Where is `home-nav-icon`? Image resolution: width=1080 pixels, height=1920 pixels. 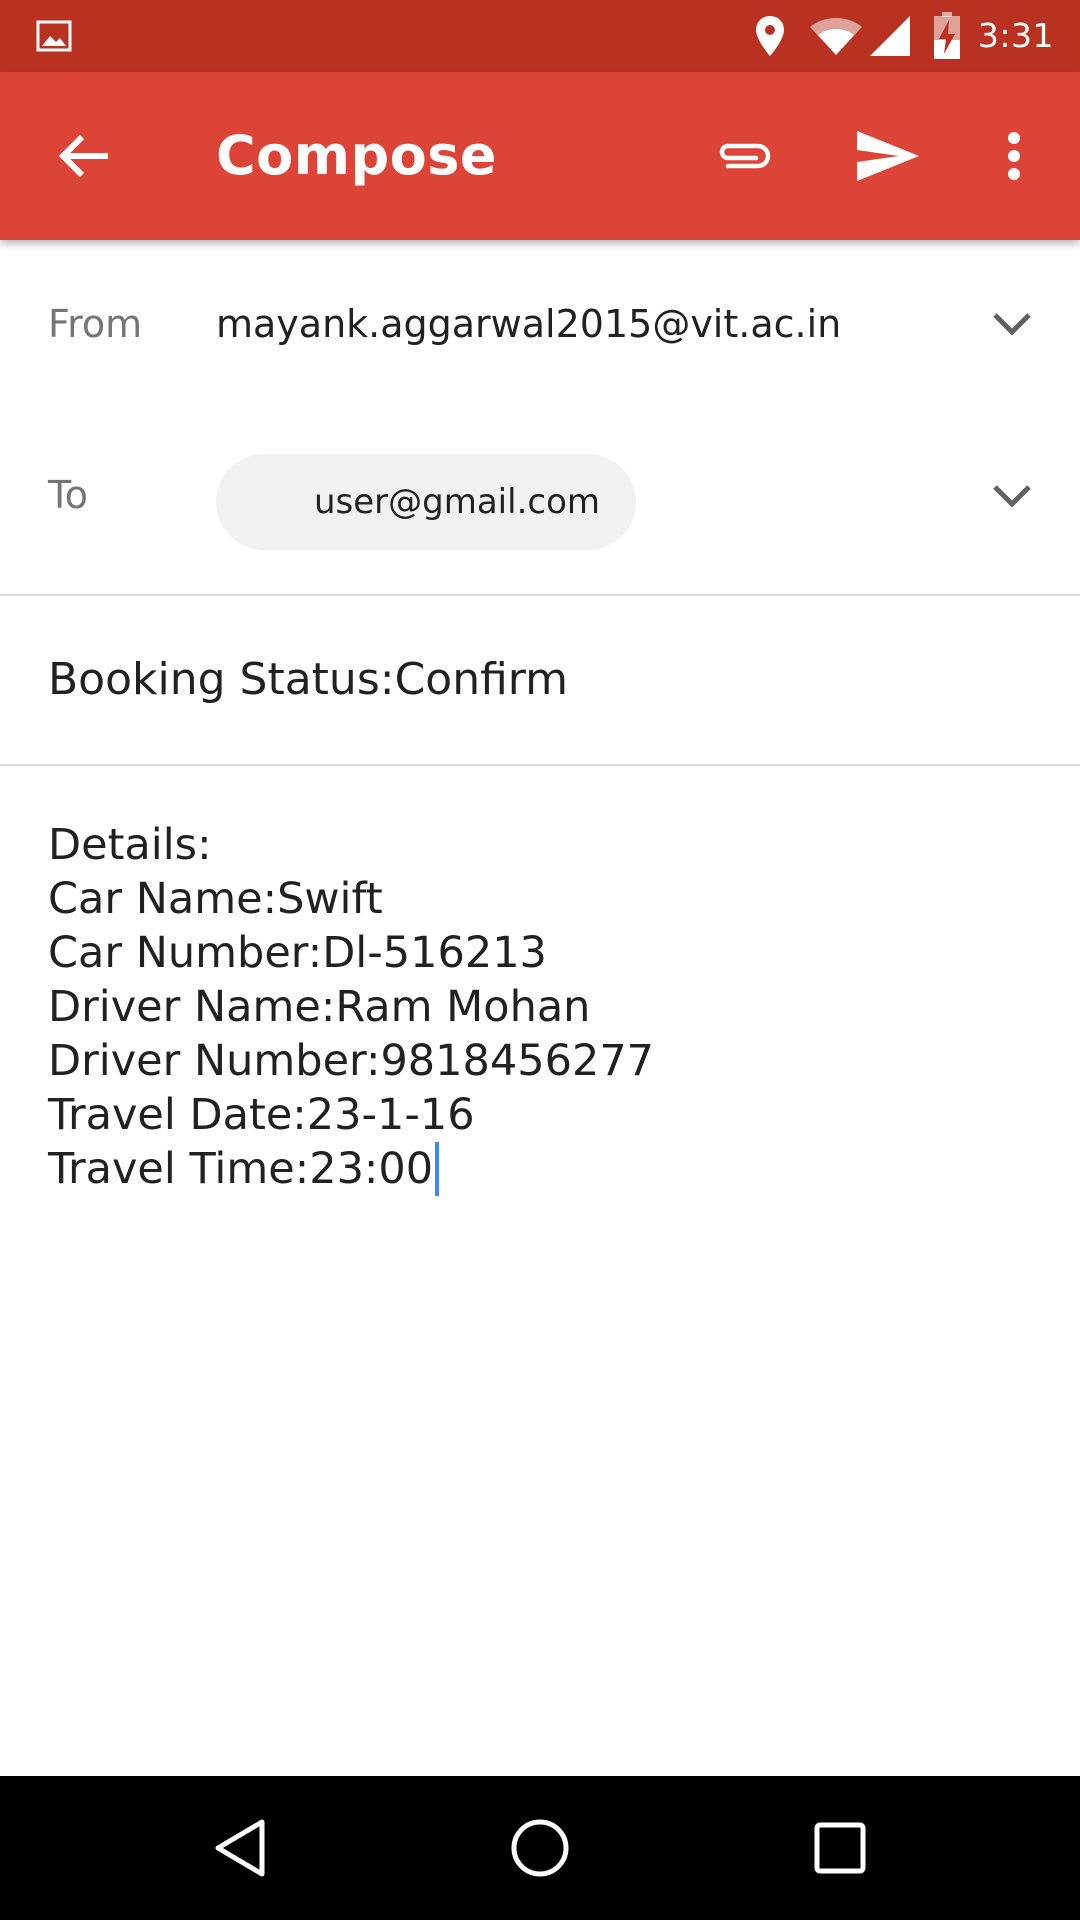 home-nav-icon is located at coordinates (540, 1848).